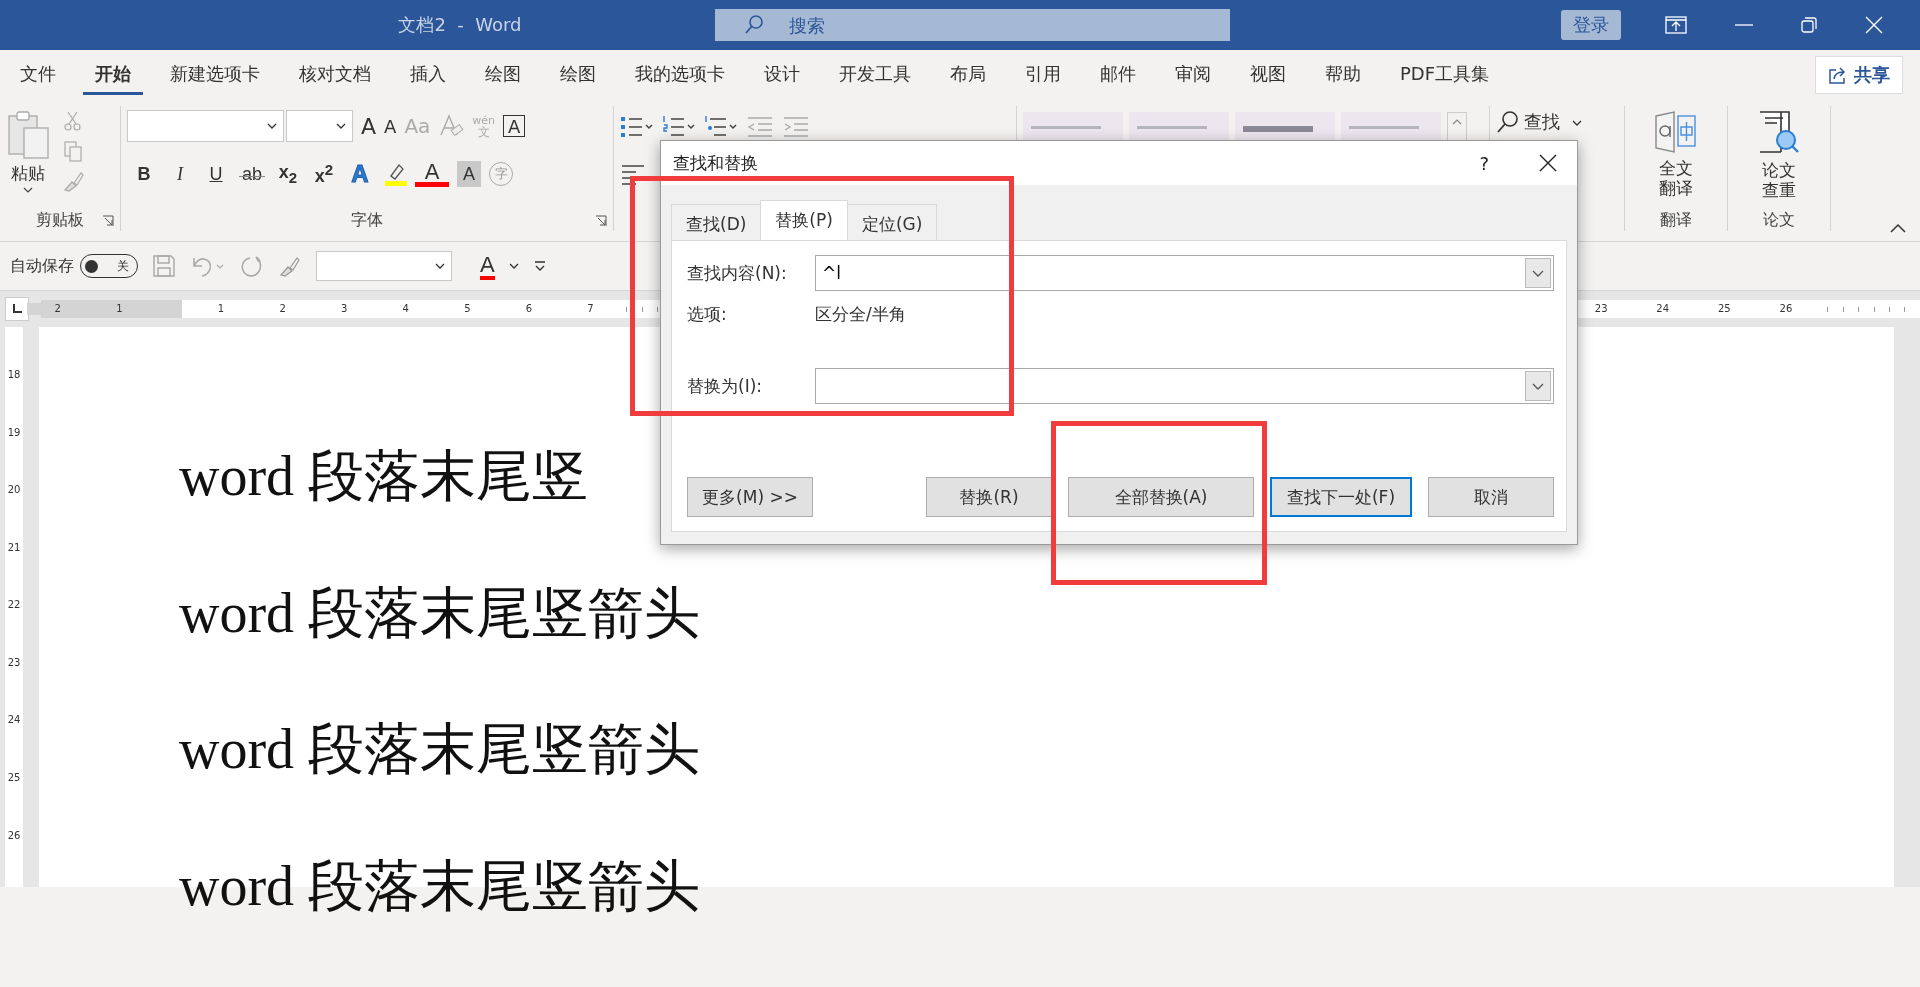  I want to click on highlighter-icon, so click(396, 174).